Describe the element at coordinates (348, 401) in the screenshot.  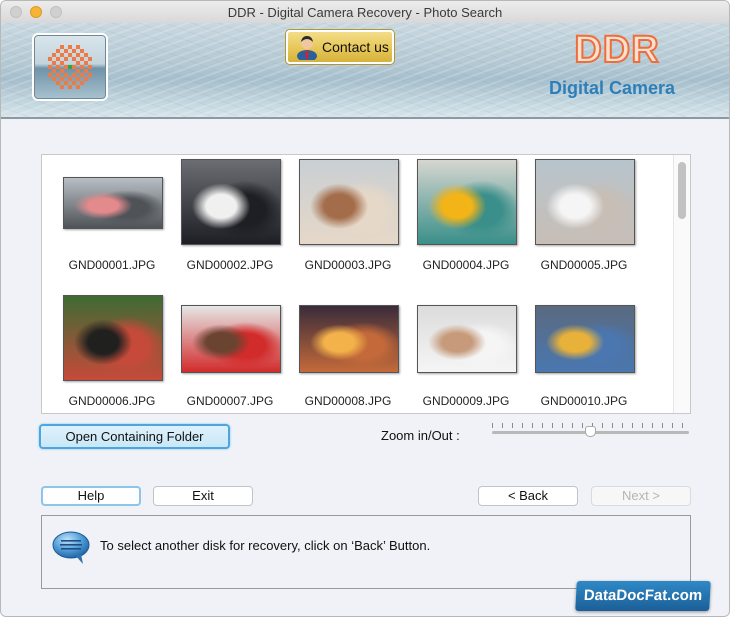
I see `photo-filename: GND00008.JPG` at that location.